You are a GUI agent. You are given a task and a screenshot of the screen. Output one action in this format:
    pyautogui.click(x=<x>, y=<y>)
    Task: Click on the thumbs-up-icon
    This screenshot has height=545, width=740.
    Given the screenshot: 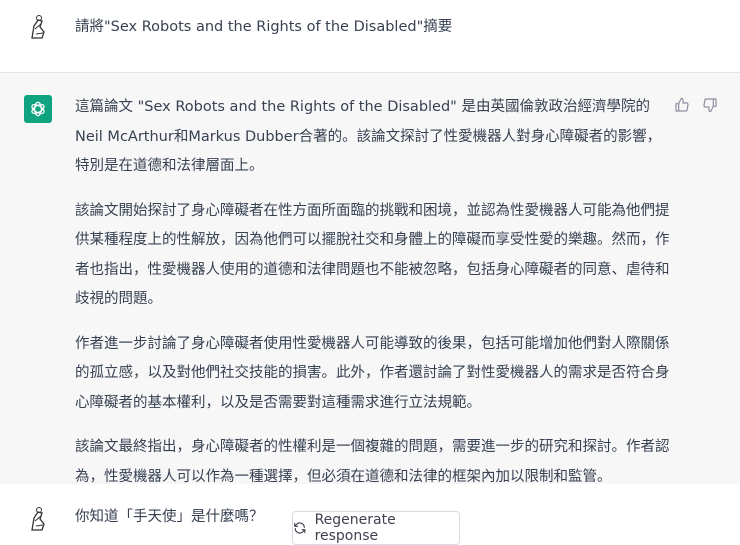 What is the action you would take?
    pyautogui.click(x=682, y=105)
    